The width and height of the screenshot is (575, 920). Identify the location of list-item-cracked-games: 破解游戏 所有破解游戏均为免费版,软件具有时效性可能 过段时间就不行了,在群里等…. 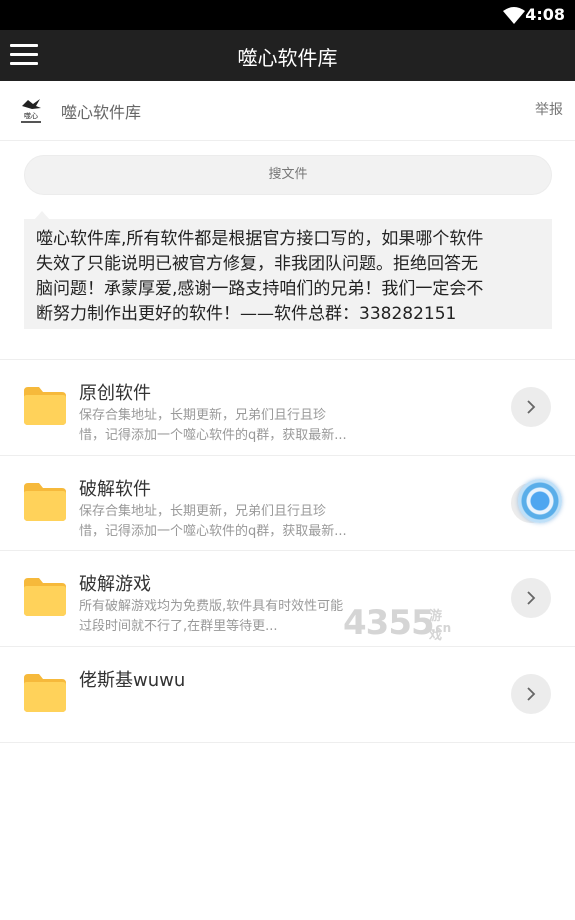
(287, 597).